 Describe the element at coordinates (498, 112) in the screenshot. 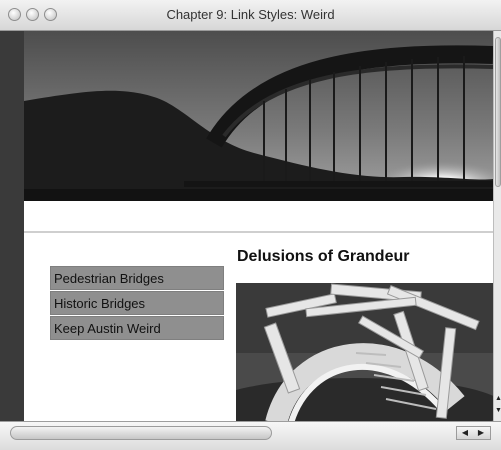

I see `vertical-scroll-thumb` at that location.